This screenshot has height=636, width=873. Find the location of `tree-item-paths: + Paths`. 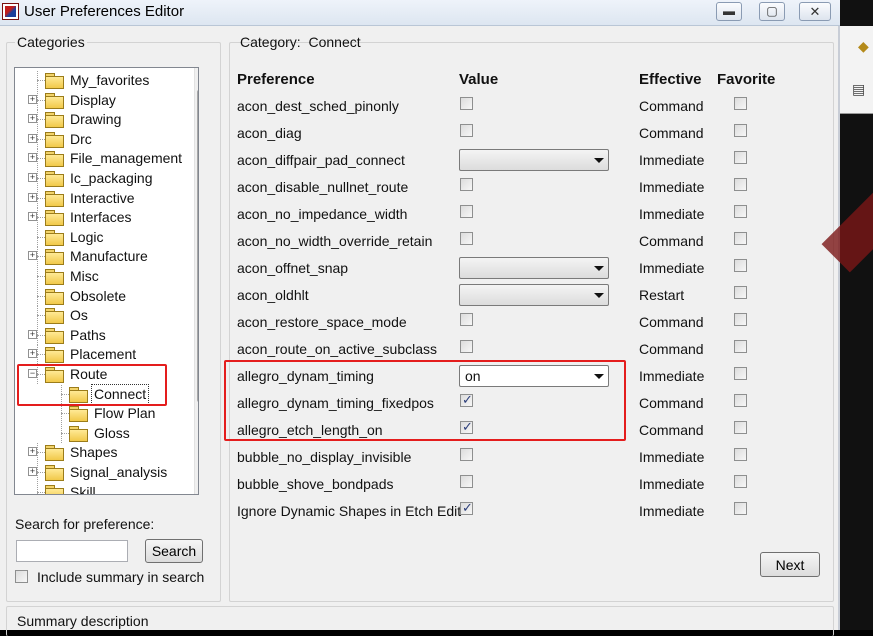

tree-item-paths: + Paths is located at coordinates (104, 335).